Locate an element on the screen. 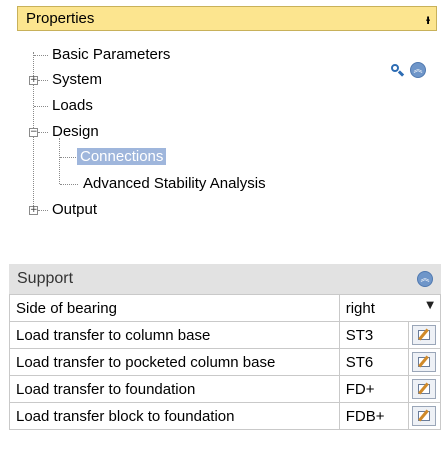  property-value: ST6 is located at coordinates (373, 362).